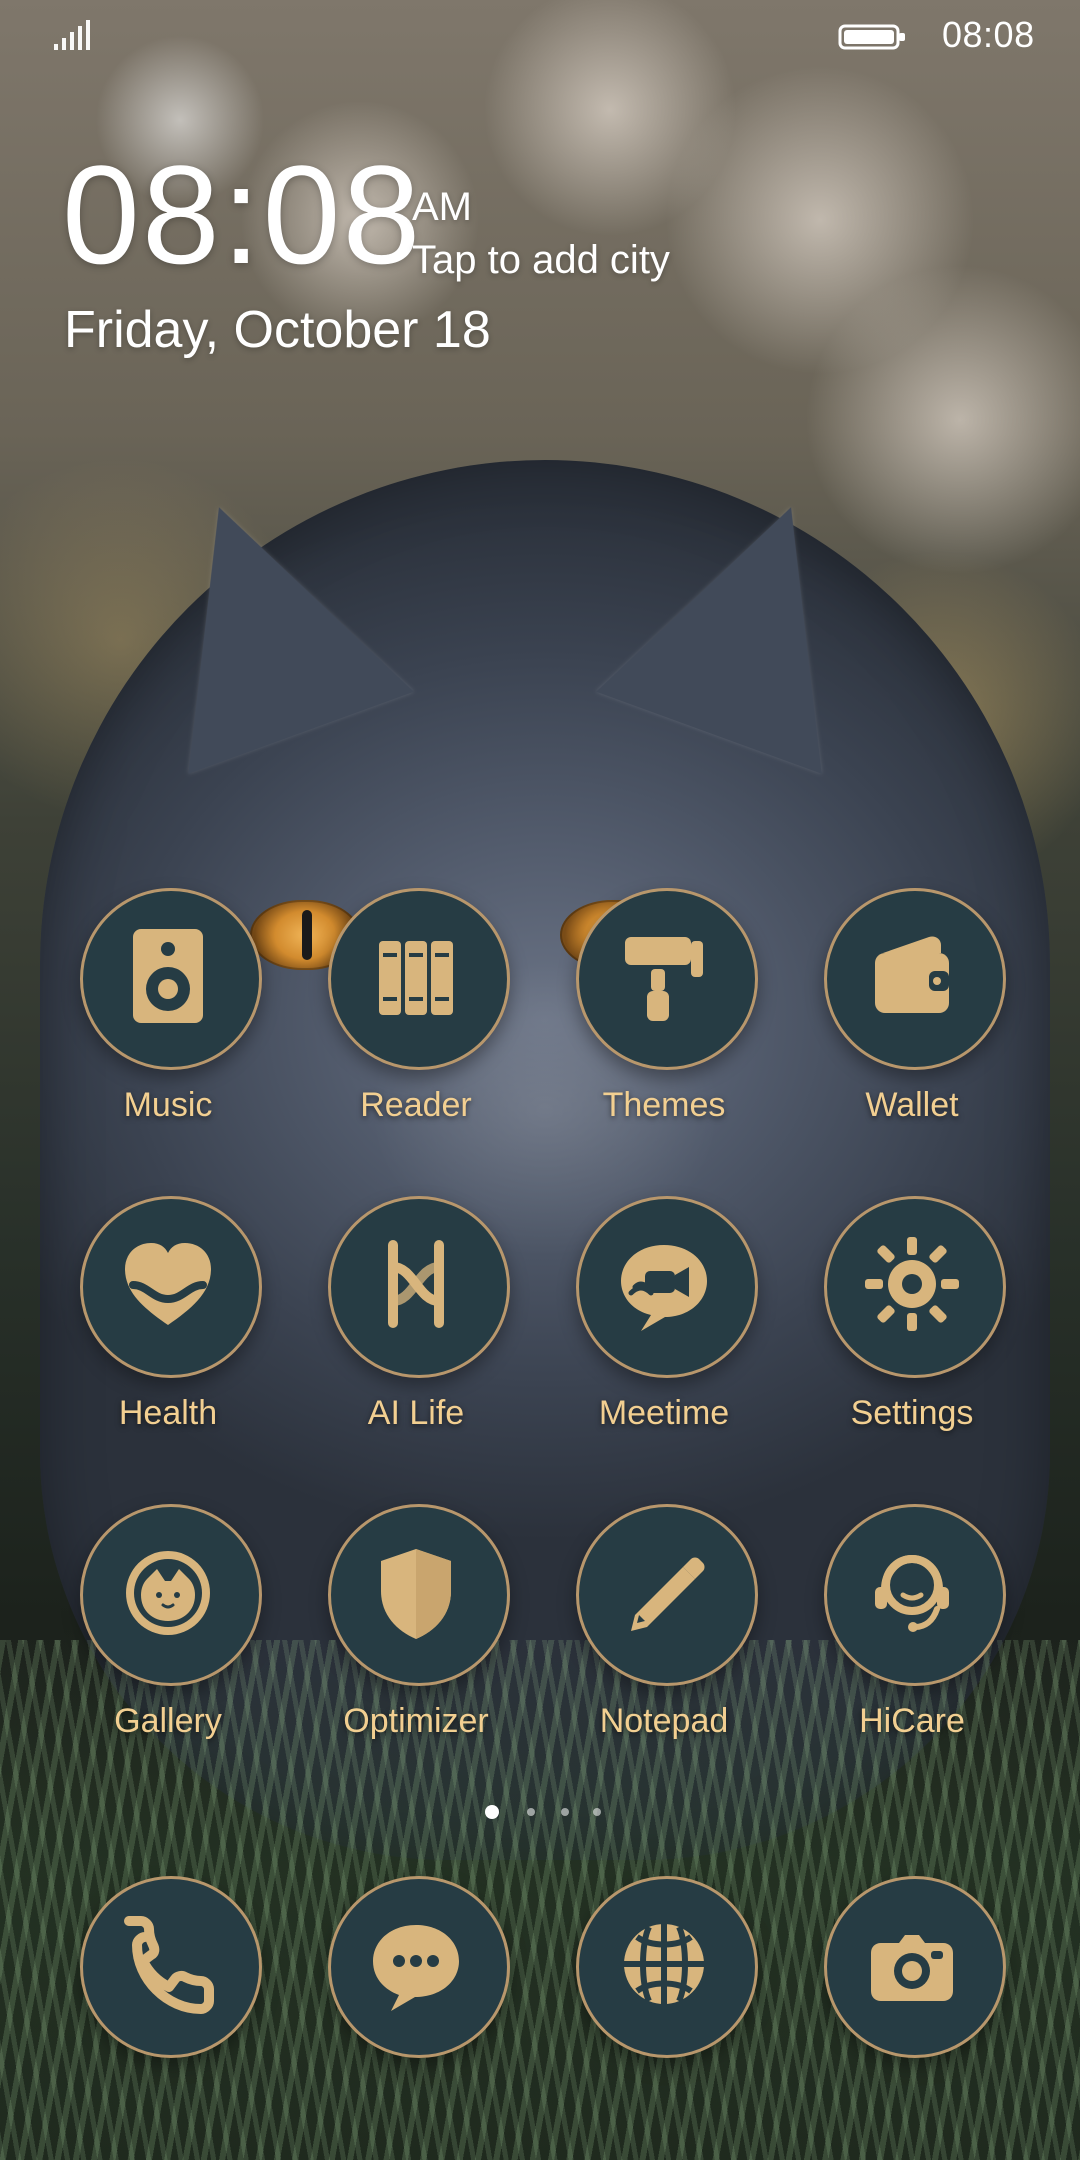 This screenshot has height=2160, width=1080. Describe the element at coordinates (169, 1965) in the screenshot. I see `phone-icon` at that location.